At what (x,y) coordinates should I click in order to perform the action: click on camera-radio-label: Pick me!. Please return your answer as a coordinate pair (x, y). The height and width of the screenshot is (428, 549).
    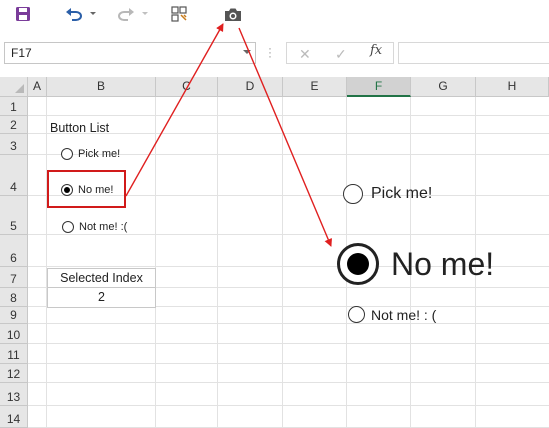
    Looking at the image, I should click on (402, 193).